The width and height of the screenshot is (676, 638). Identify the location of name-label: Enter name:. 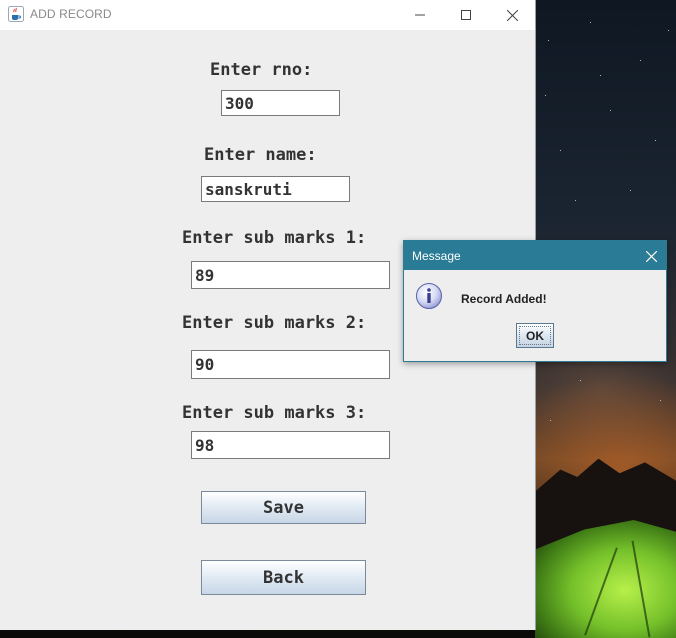
(260, 155).